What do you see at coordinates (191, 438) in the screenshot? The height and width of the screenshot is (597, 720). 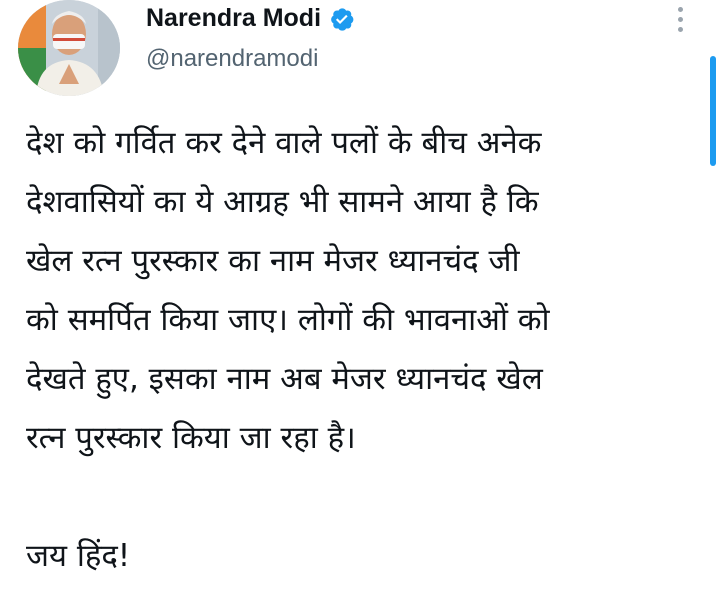 I see `tweet-text-line: रत्न पुरस्कार किया जा रहा है।` at bounding box center [191, 438].